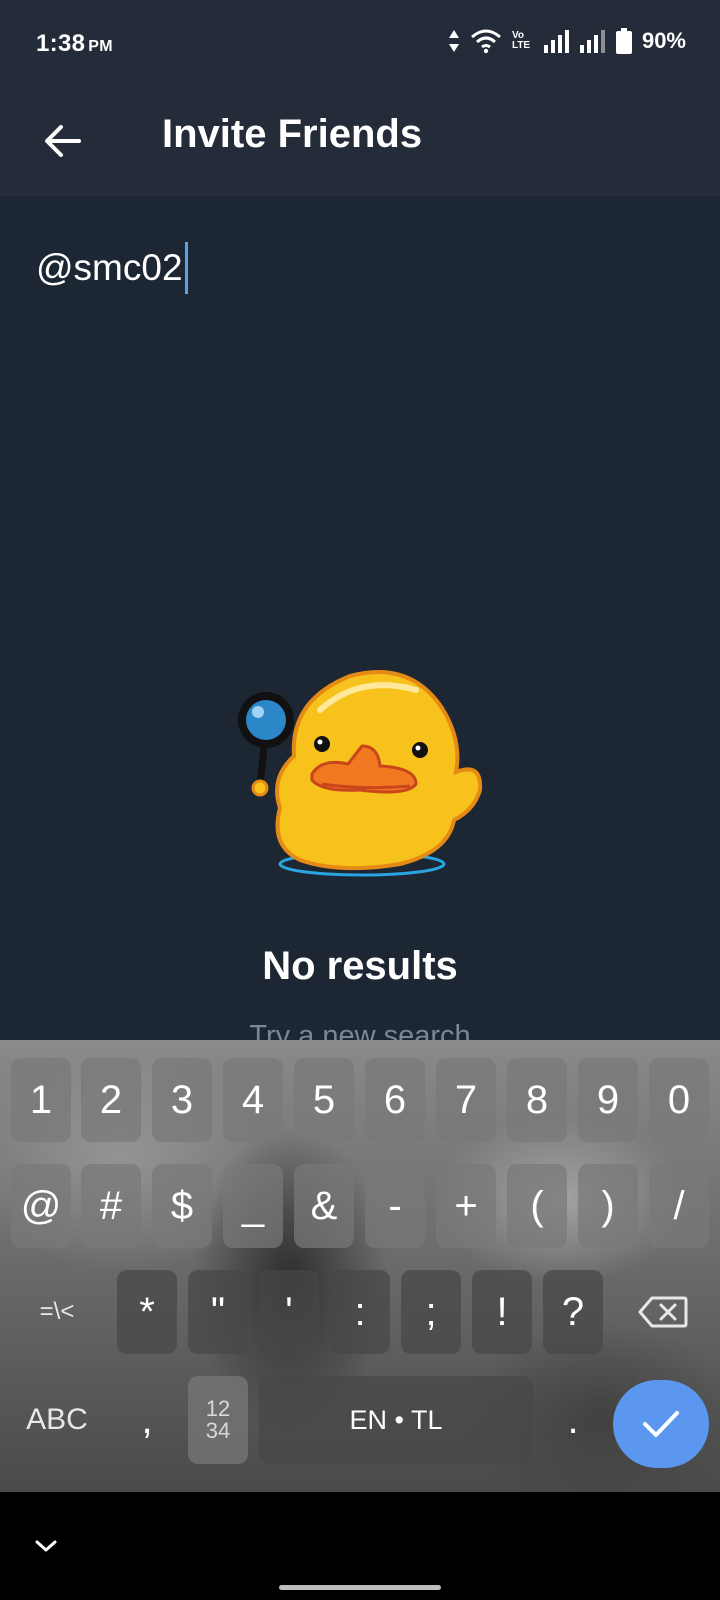 This screenshot has width=720, height=1600. Describe the element at coordinates (218, 1430) in the screenshot. I see `numpad-key-bottom: 34` at that location.